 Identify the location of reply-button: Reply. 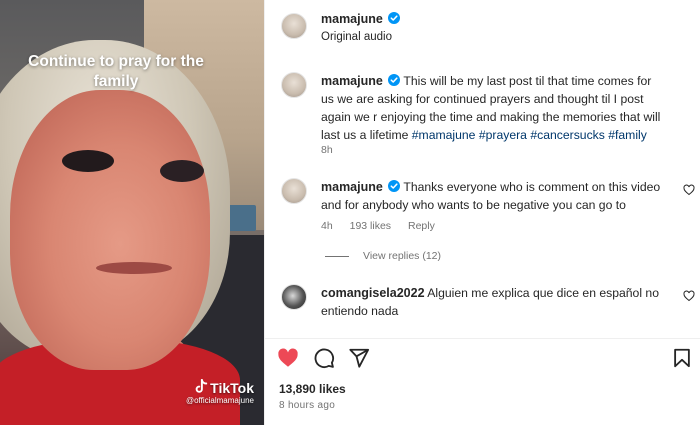
(421, 226).